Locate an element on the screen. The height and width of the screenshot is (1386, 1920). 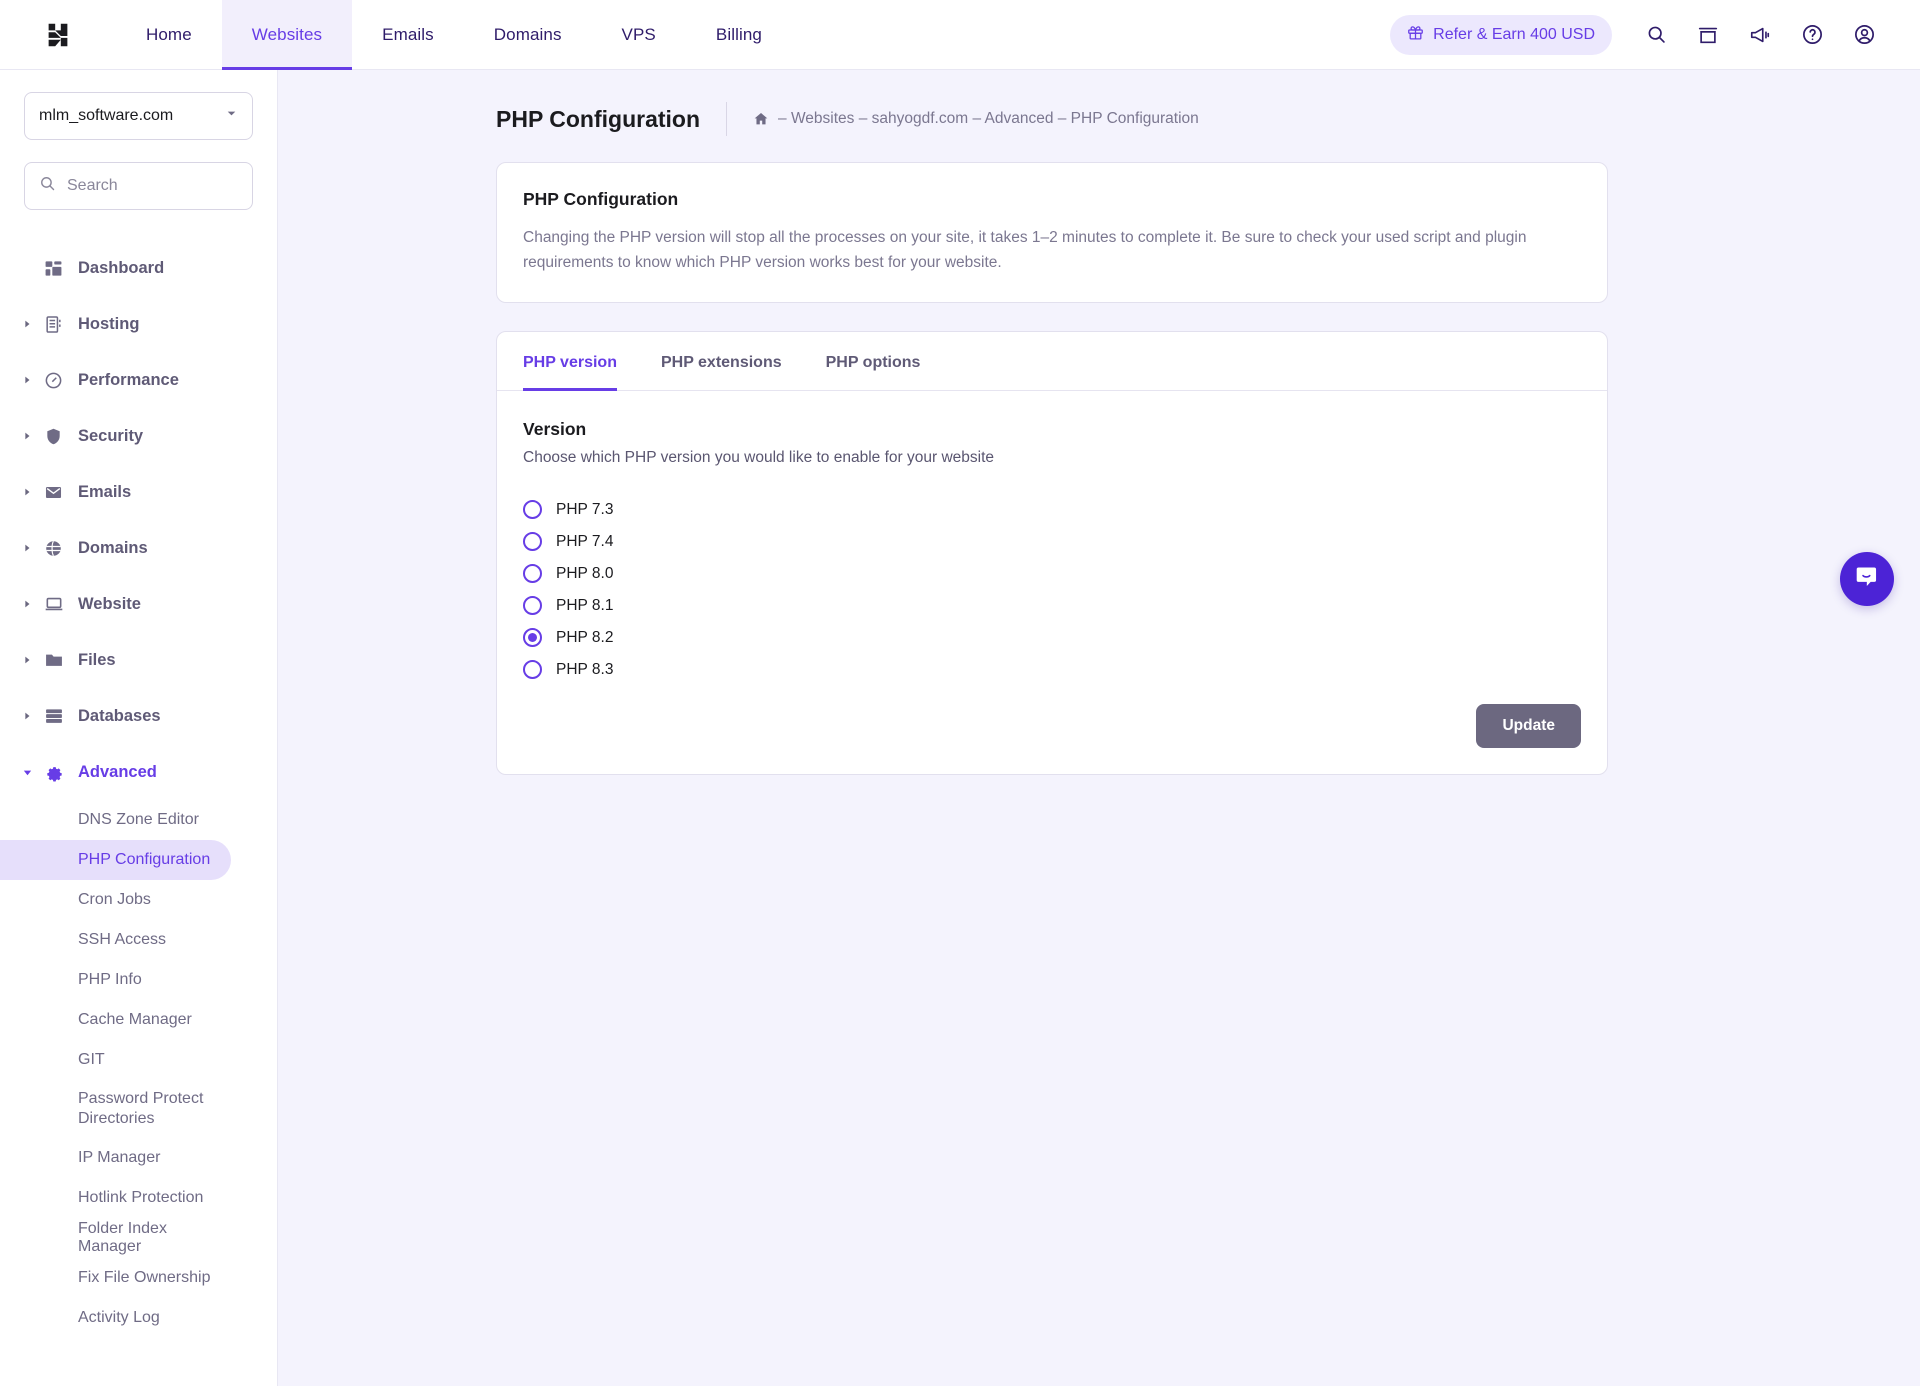
sidebar-search is located at coordinates (138, 186).